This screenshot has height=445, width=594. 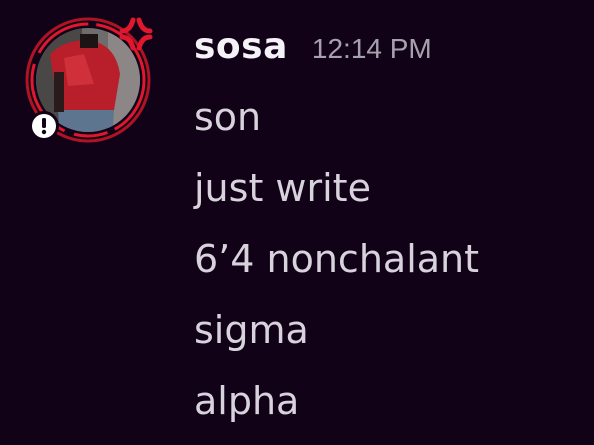 What do you see at coordinates (89, 80) in the screenshot?
I see `user-avatar` at bounding box center [89, 80].